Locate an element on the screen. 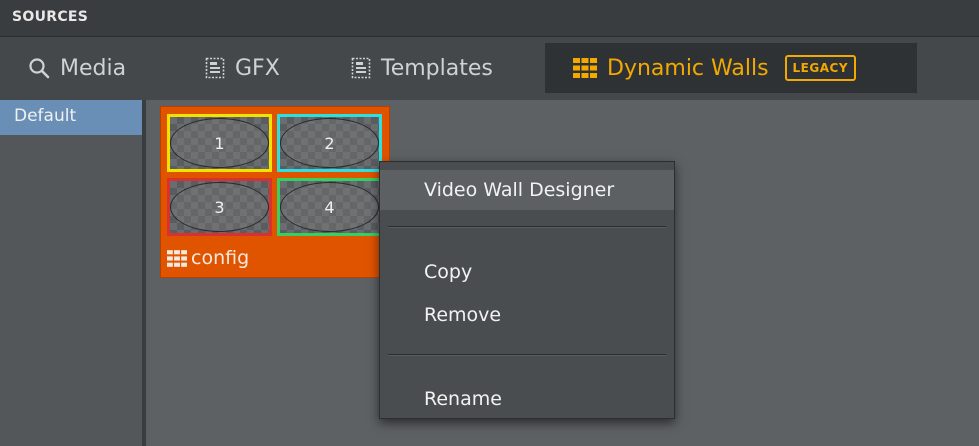  sources-panel-header: SOURCES is located at coordinates (489, 18).